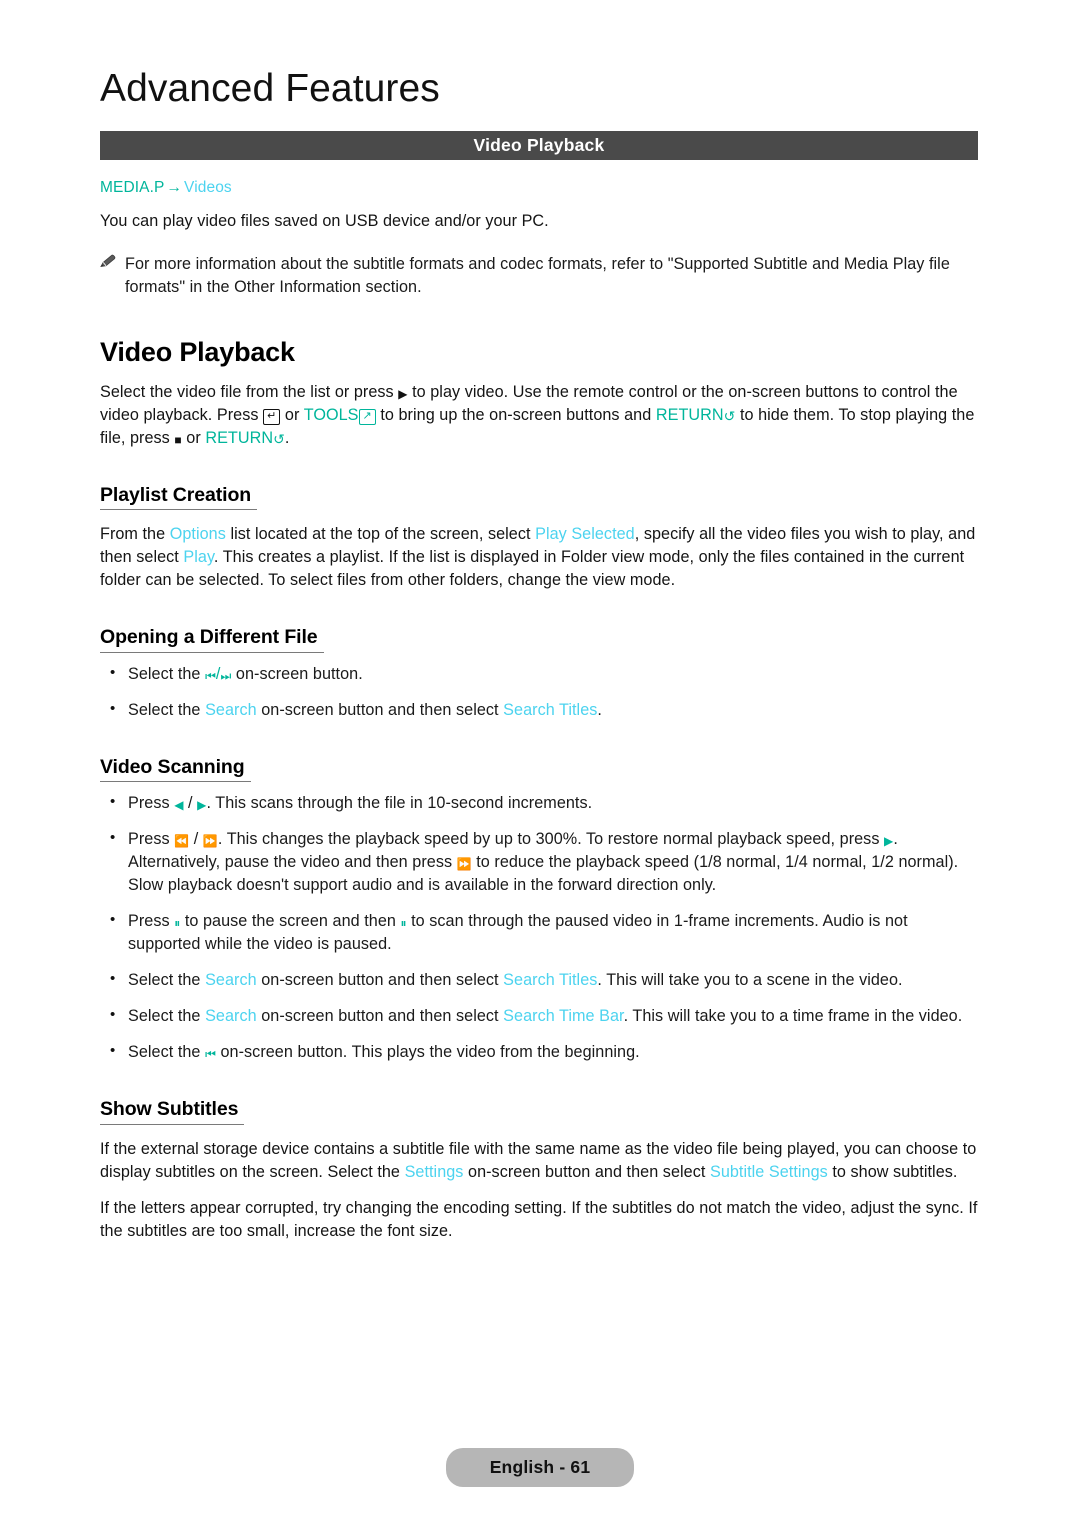  I want to click on section-title-text: Video Playback, so click(539, 144).